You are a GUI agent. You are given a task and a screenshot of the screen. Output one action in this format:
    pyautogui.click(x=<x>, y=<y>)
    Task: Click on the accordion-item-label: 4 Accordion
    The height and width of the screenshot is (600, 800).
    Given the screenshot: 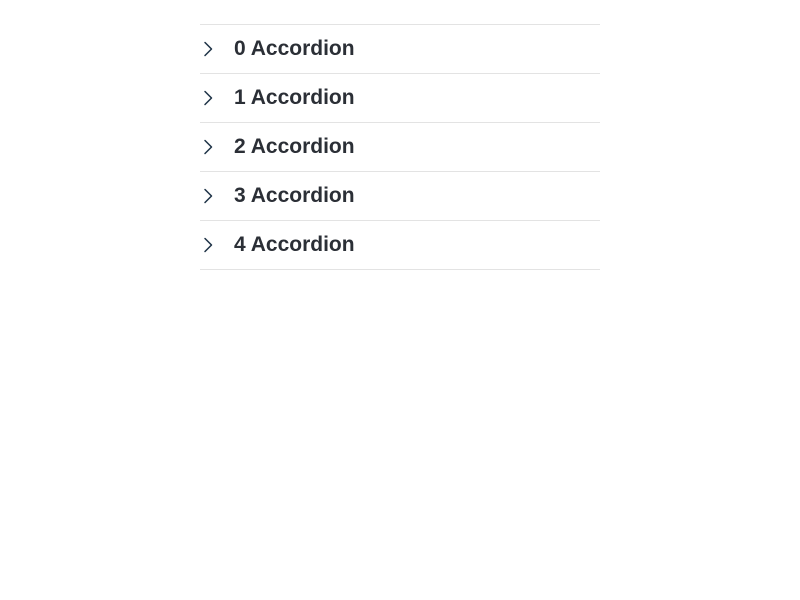 What is the action you would take?
    pyautogui.click(x=294, y=245)
    